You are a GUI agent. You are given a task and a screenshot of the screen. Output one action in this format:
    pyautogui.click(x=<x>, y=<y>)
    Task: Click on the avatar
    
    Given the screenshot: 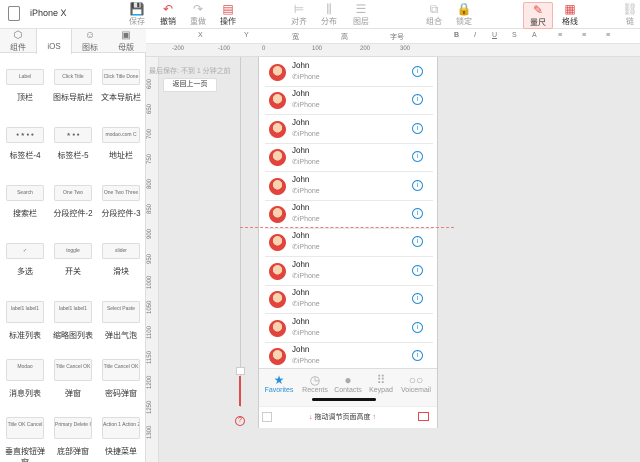 What is the action you would take?
    pyautogui.click(x=277, y=214)
    